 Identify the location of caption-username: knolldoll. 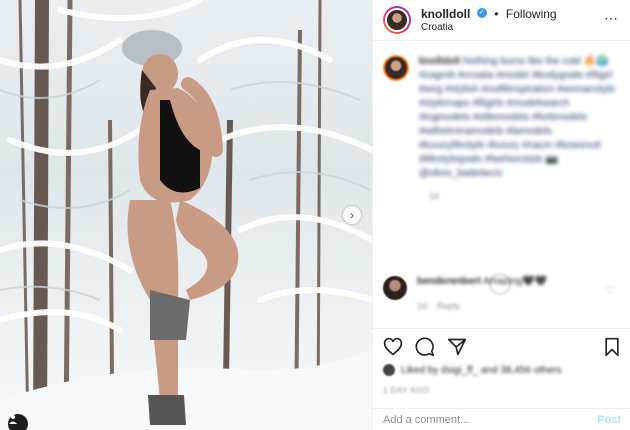
(439, 61).